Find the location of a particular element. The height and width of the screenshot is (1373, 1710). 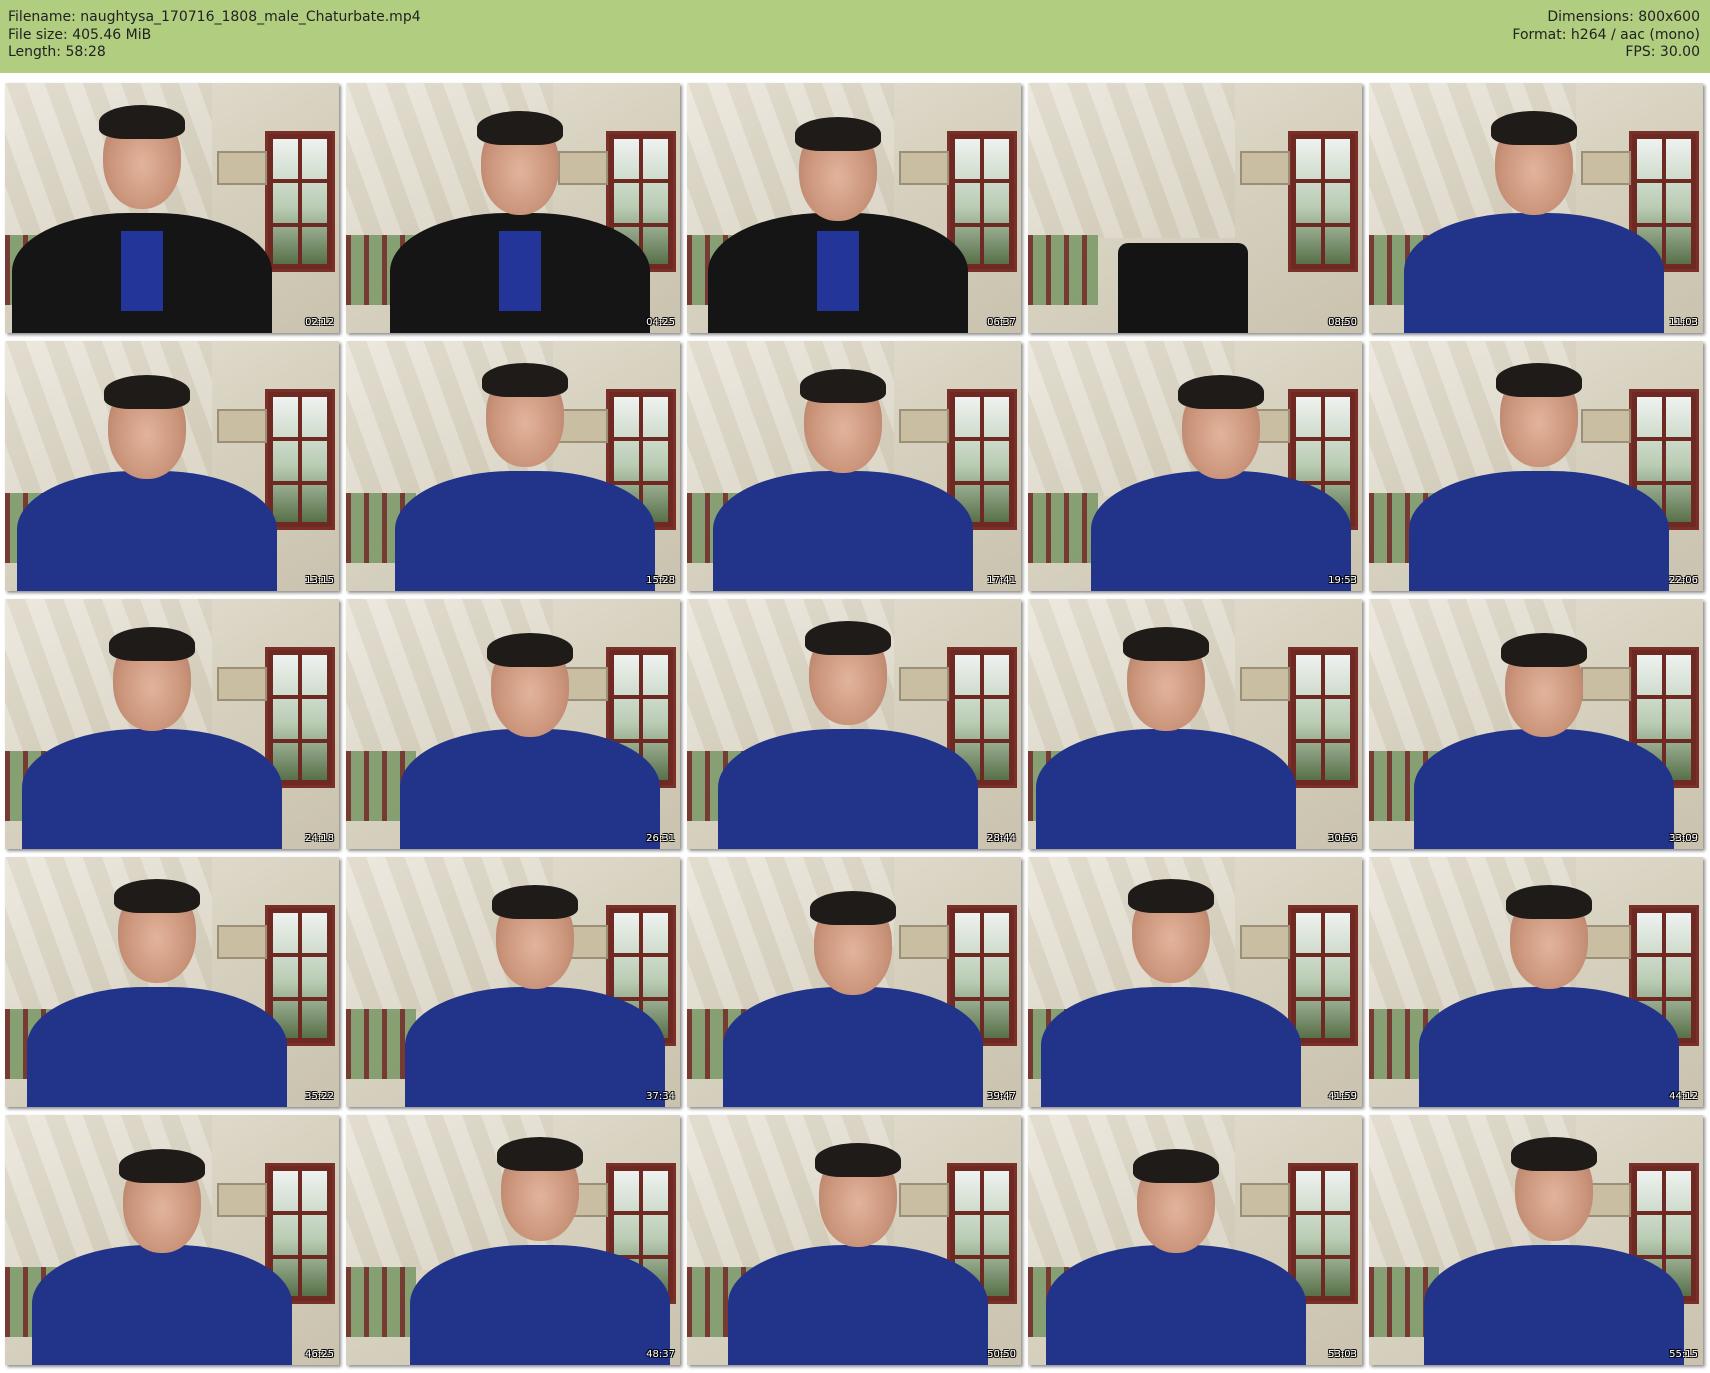

video-thumbnail: 13:15 is located at coordinates (172, 466).